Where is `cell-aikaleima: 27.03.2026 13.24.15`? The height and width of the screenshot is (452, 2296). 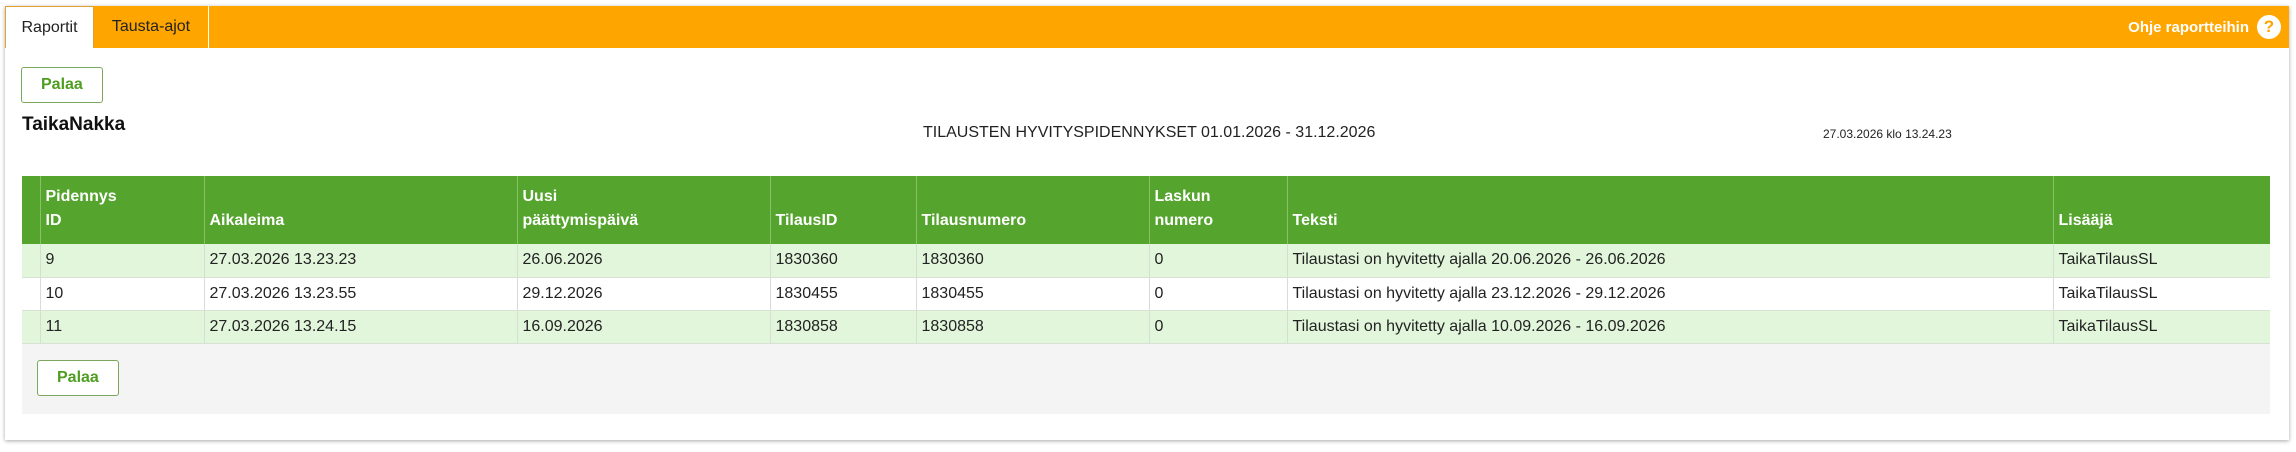
cell-aikaleima: 27.03.2026 13.24.15 is located at coordinates (361, 327).